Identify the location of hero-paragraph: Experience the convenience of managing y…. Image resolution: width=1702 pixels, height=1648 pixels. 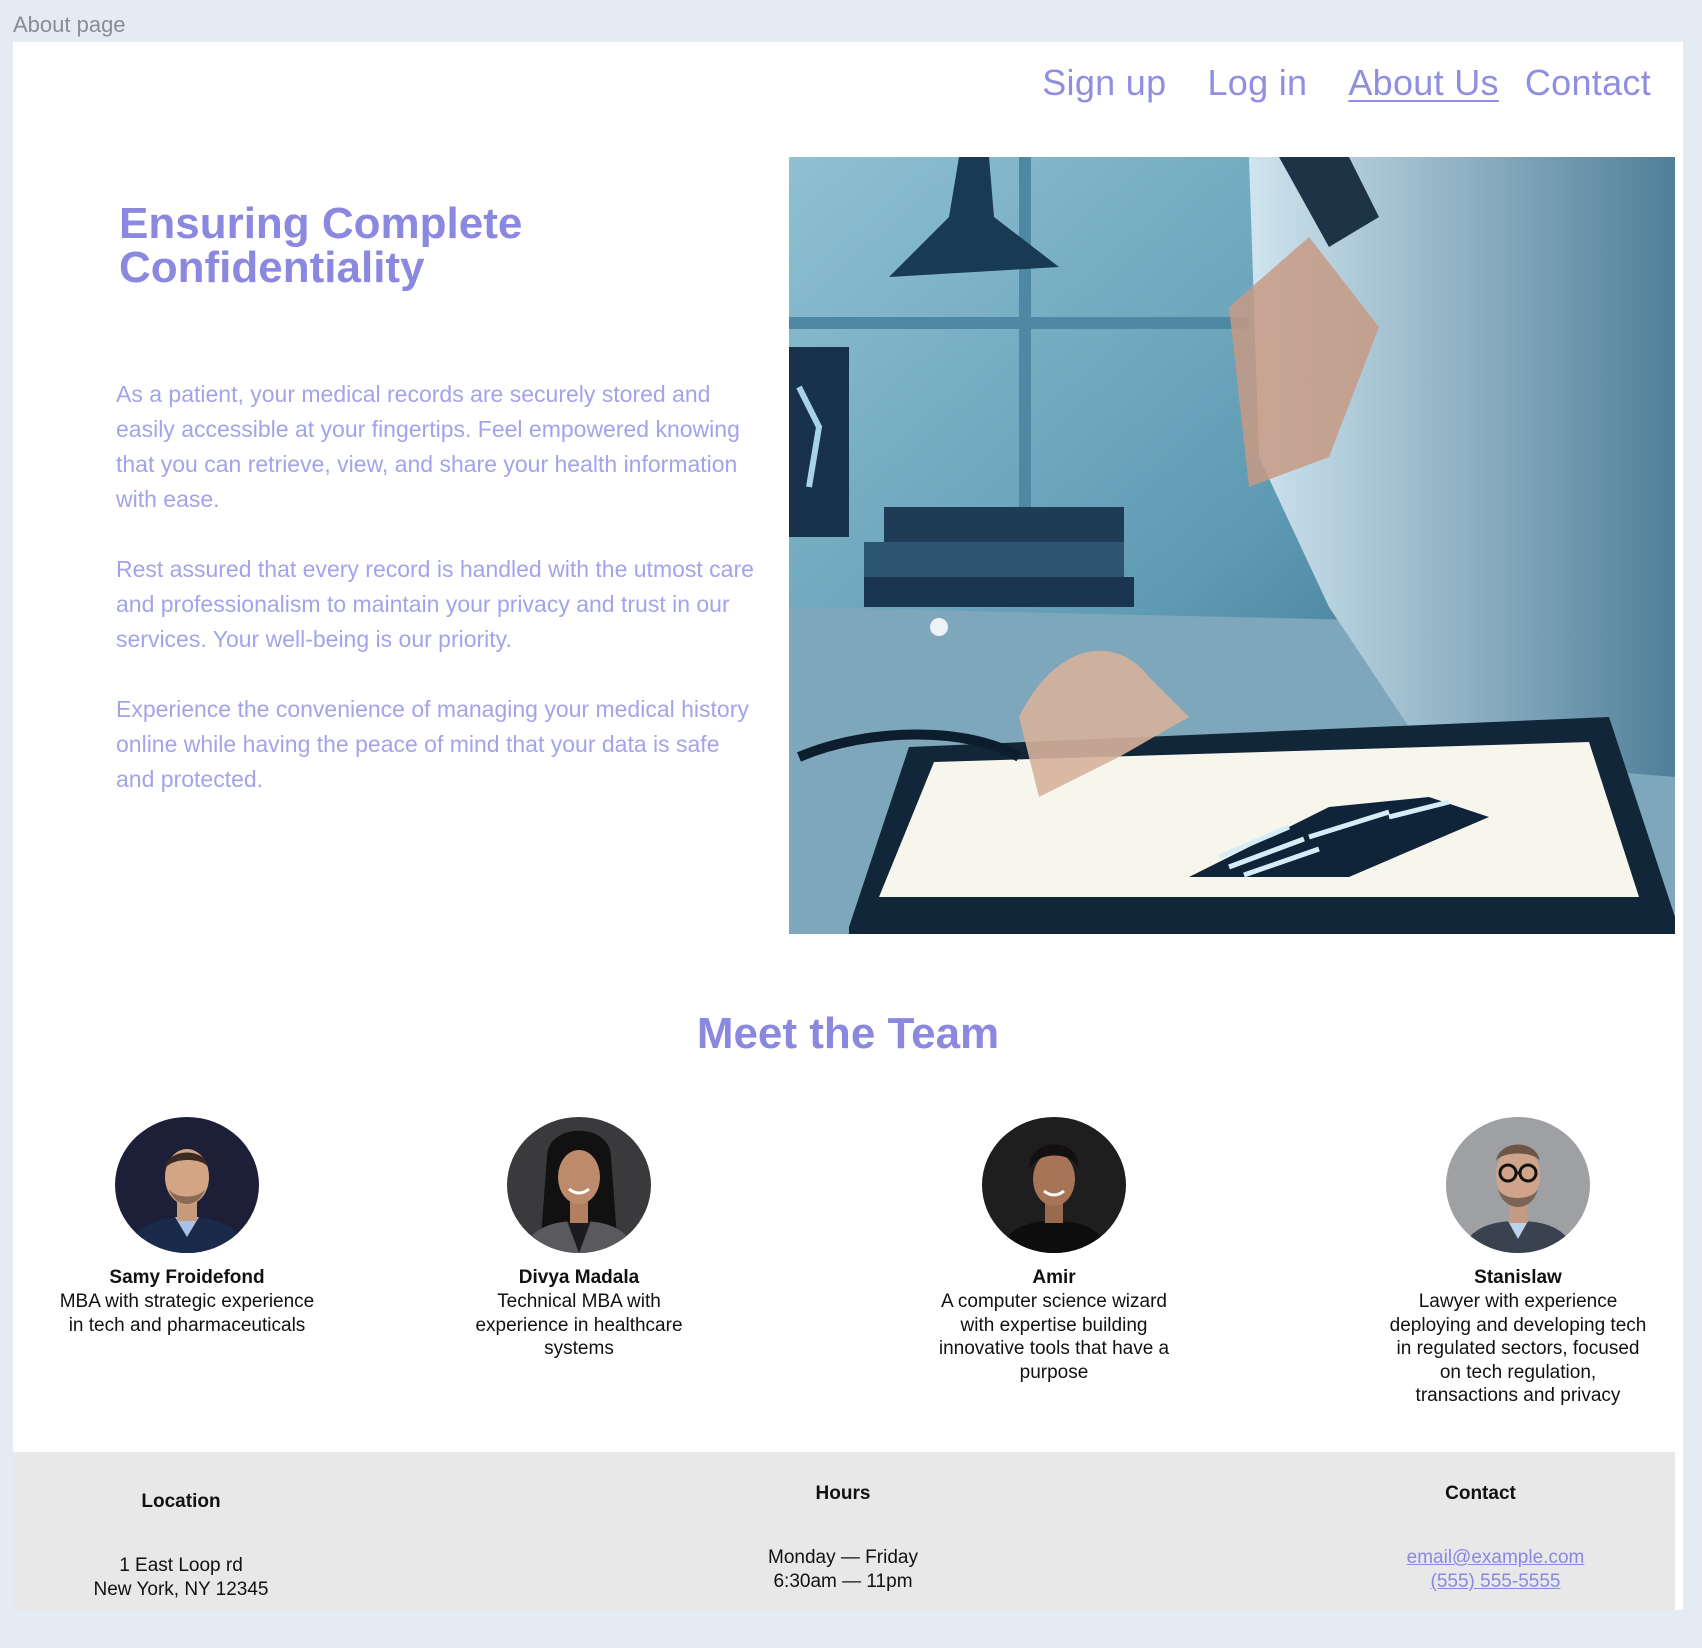
(432, 744).